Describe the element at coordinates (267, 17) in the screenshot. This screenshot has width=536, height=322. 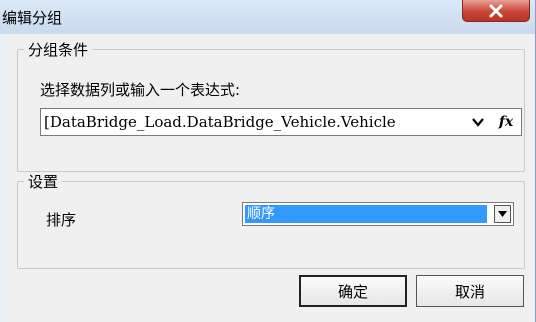
I see `title-bar: 编辑分组` at that location.